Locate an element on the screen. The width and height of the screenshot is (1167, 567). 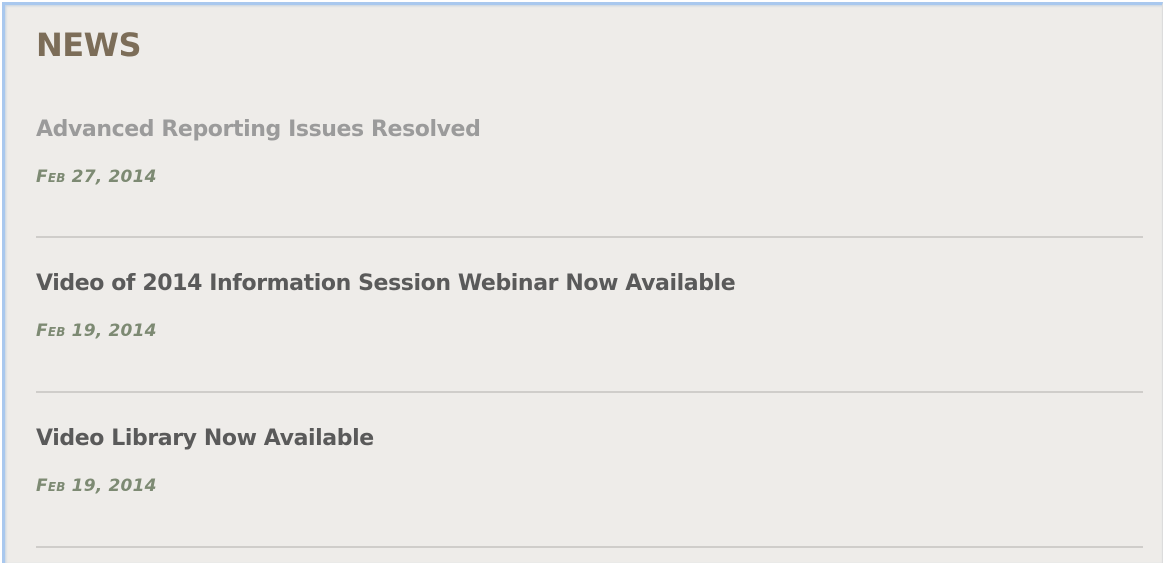
news-item-title-link: Video Library Now Available is located at coordinates (589, 439).